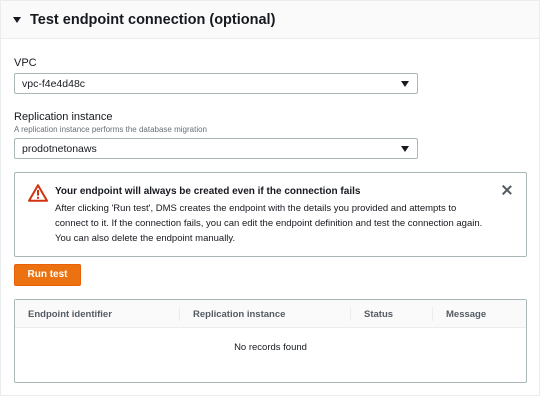  What do you see at coordinates (59, 149) in the screenshot?
I see `replication-instance-select-value: prodotnetonaws` at bounding box center [59, 149].